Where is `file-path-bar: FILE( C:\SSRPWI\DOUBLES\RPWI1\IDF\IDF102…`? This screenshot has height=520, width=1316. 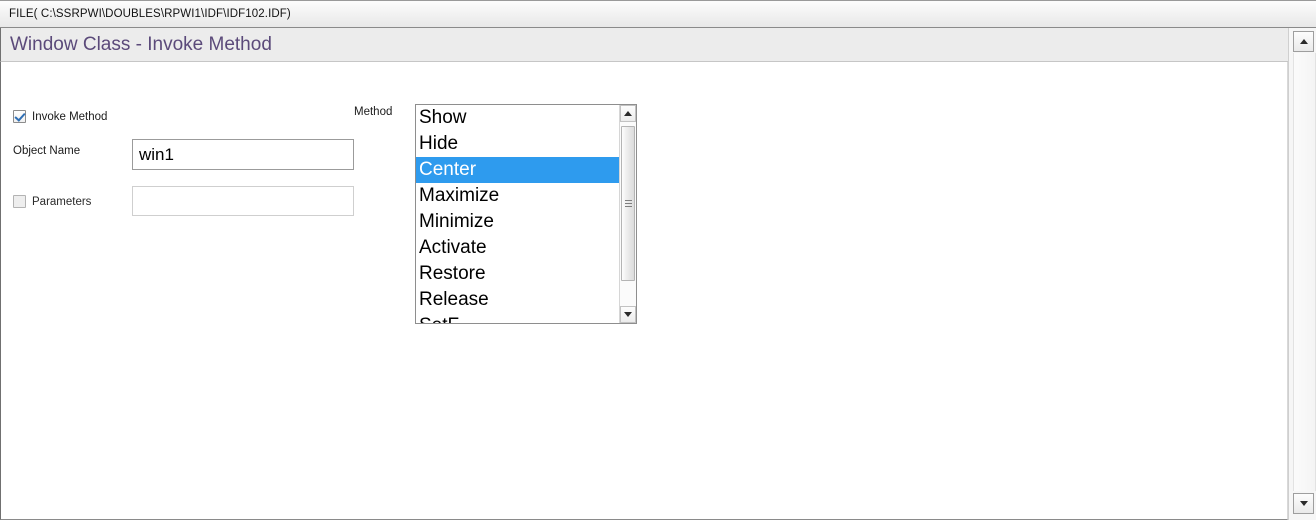 file-path-bar: FILE( C:\SSRPWI\DOUBLES\RPWI1\IDF\IDF102… is located at coordinates (658, 14).